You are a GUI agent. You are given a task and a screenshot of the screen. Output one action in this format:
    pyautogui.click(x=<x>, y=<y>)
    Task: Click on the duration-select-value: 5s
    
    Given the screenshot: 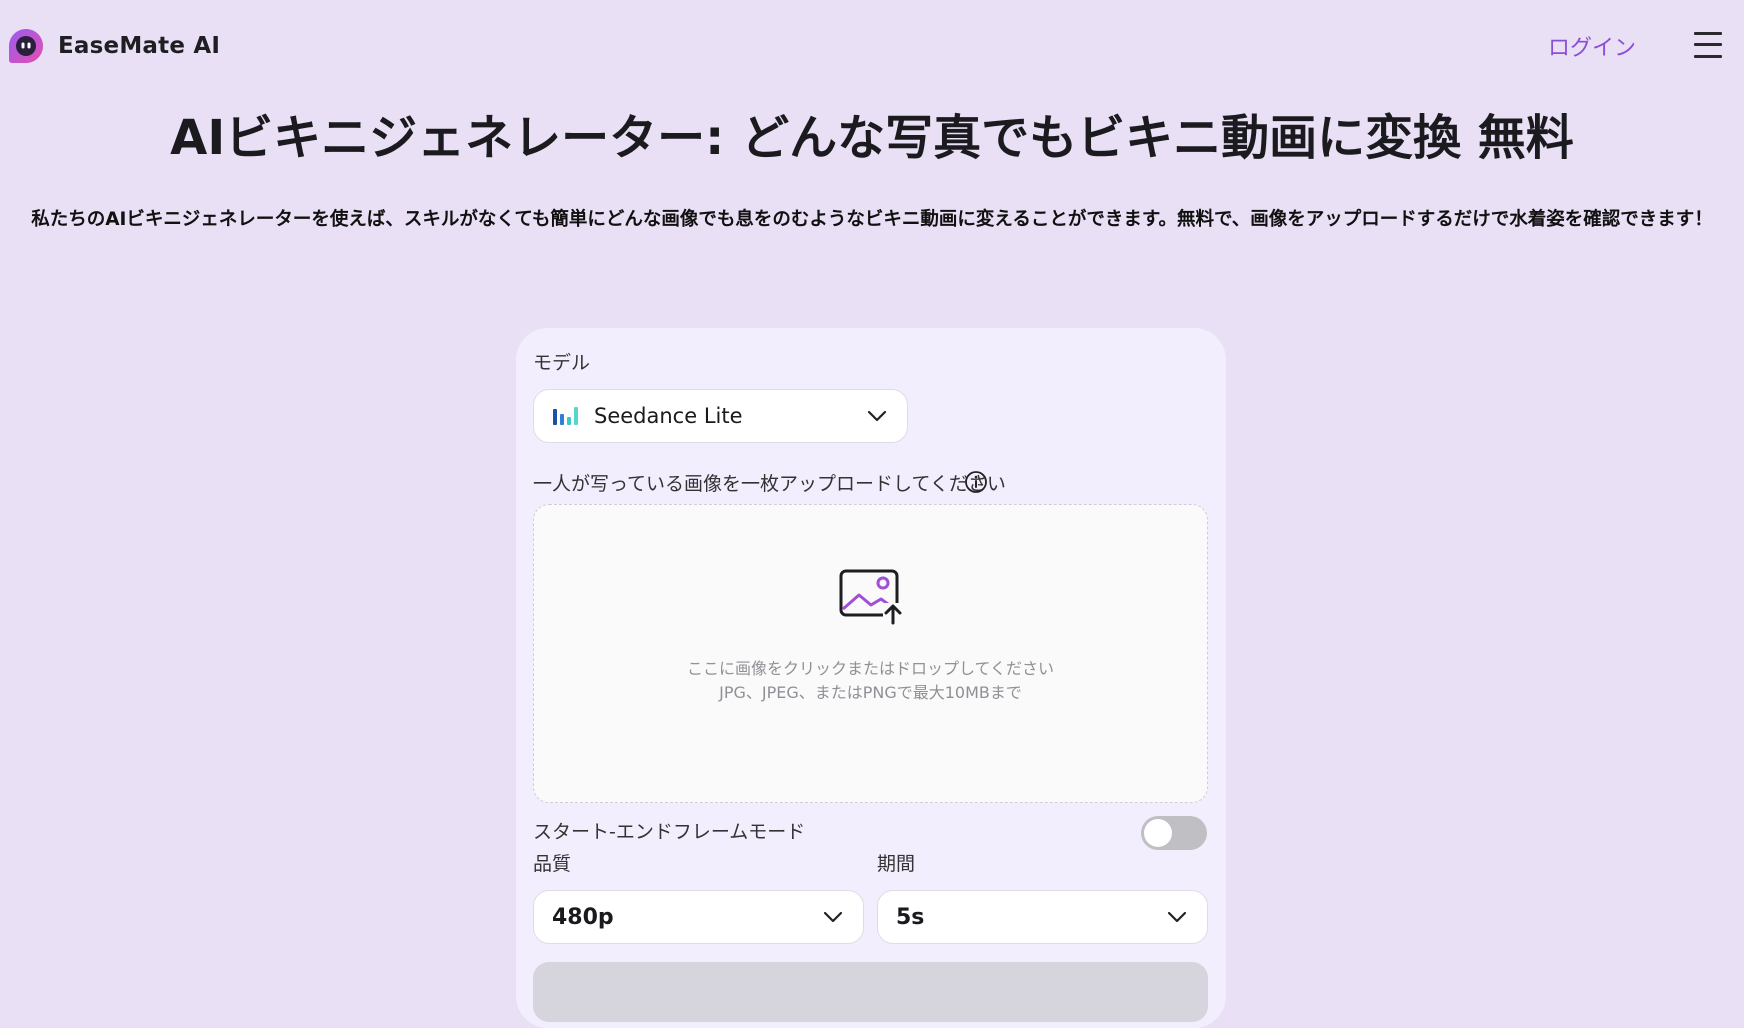 What is the action you would take?
    pyautogui.click(x=910, y=917)
    